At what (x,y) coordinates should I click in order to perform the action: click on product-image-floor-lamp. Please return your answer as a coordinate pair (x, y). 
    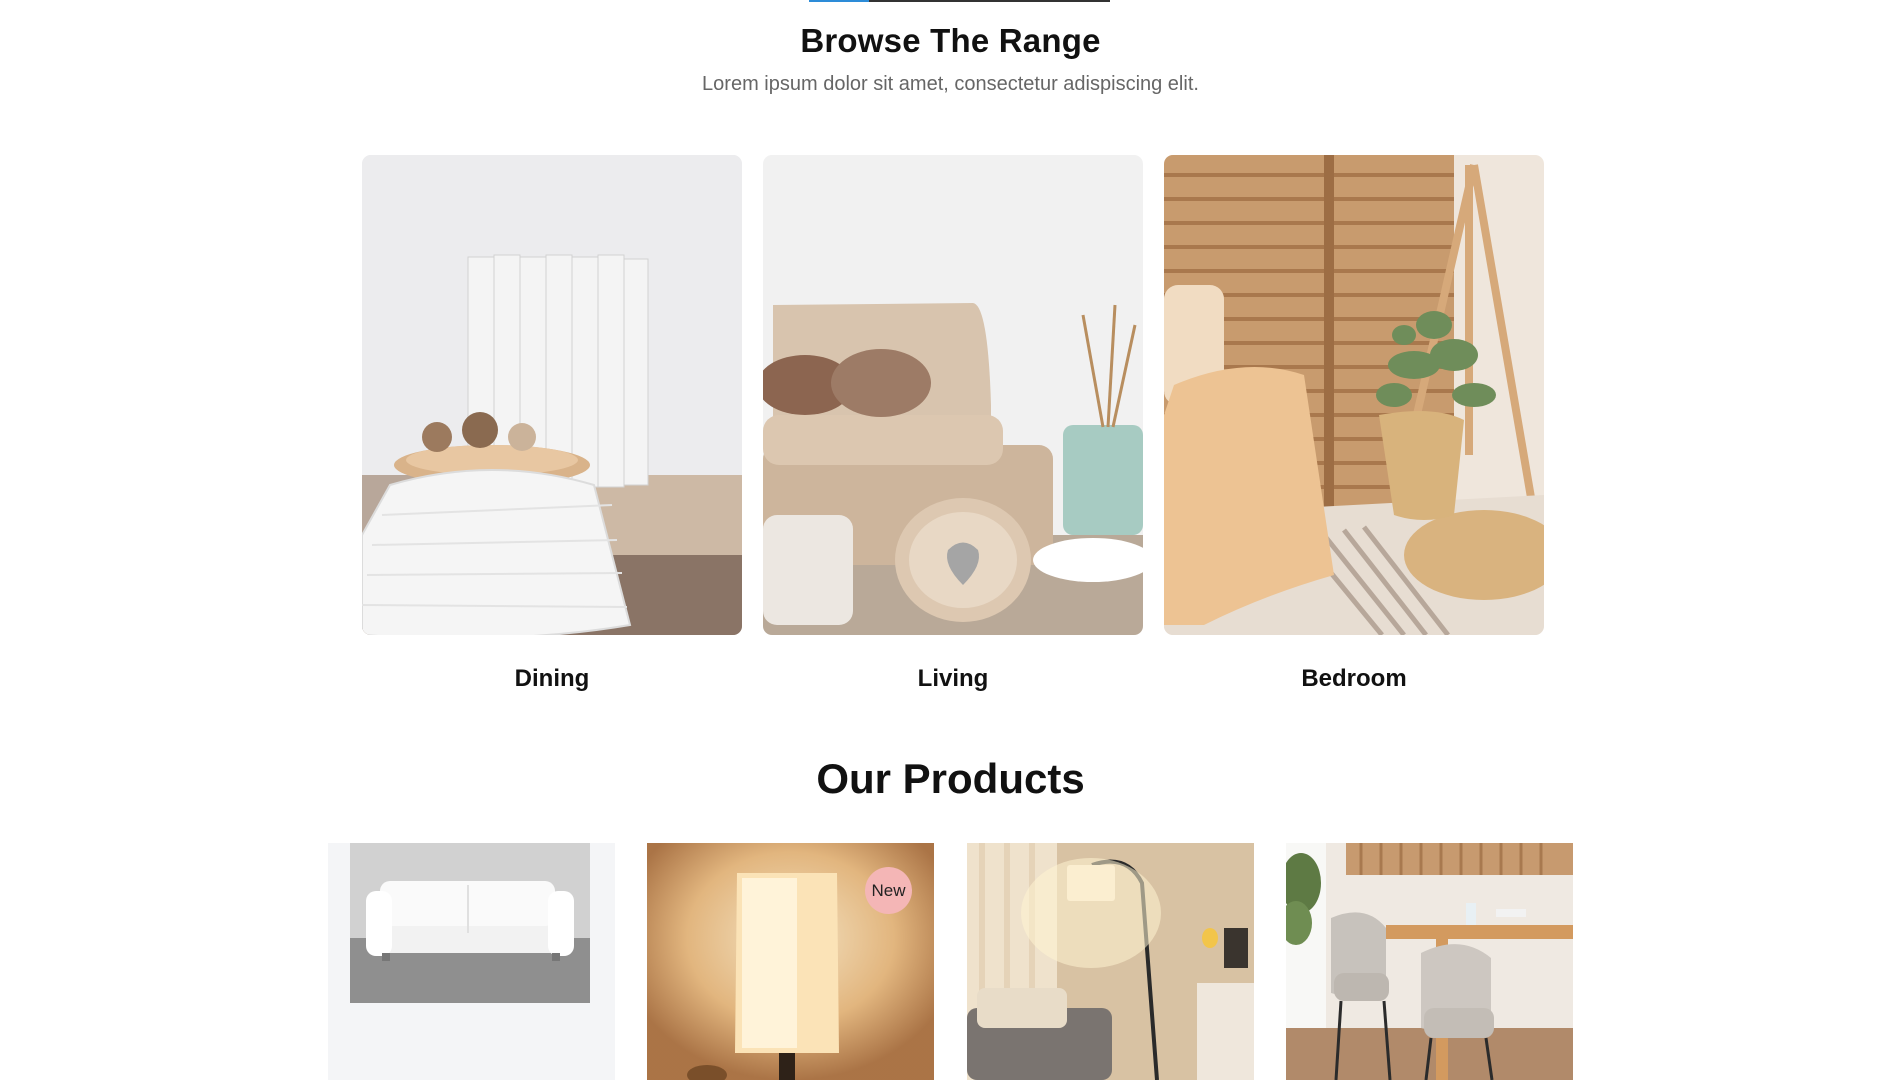
    Looking at the image, I should click on (1110, 961).